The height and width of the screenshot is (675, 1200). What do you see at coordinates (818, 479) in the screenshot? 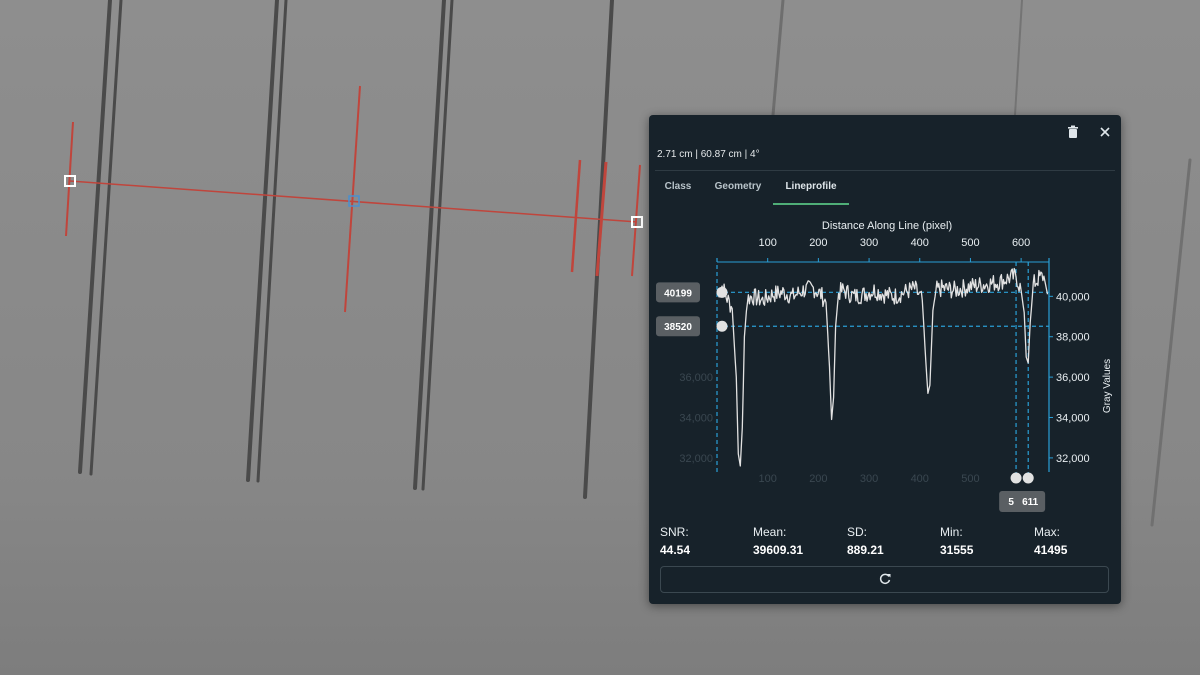
I see `faded-x-tick-label: 200` at bounding box center [818, 479].